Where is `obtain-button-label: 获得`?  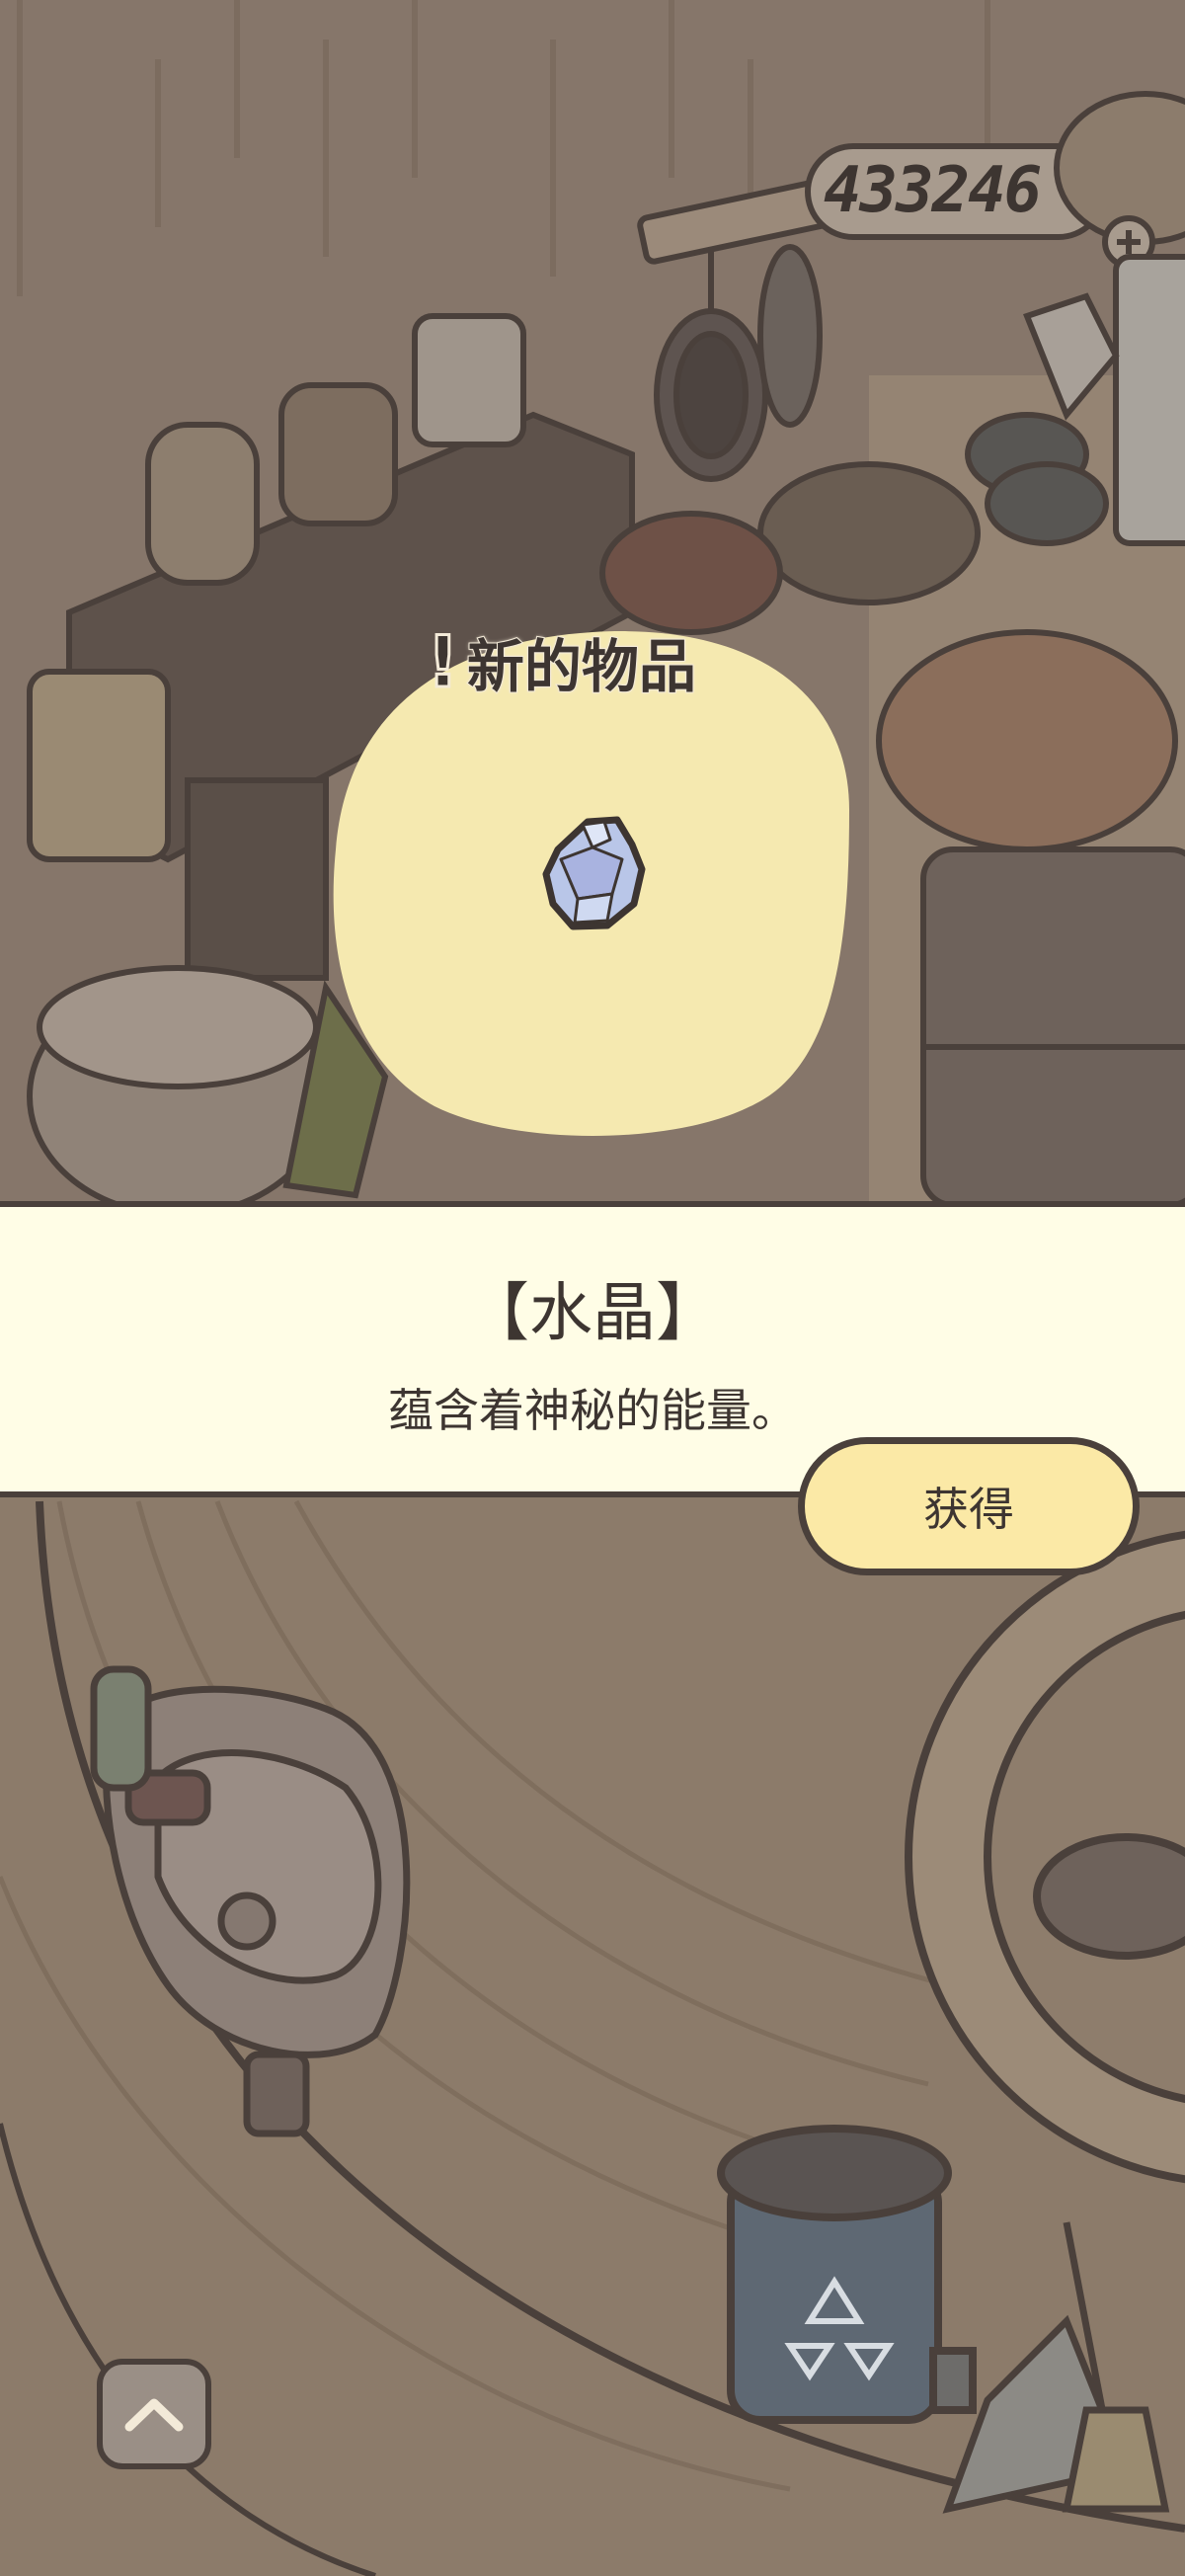
obtain-button-label: 获得 is located at coordinates (969, 1509).